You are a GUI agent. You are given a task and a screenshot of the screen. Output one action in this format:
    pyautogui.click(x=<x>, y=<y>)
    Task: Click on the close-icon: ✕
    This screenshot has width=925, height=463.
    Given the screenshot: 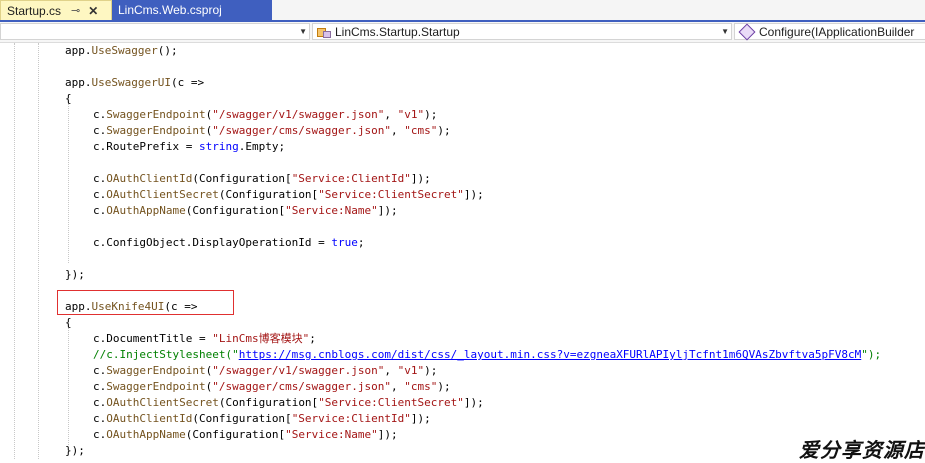 What is the action you would take?
    pyautogui.click(x=93, y=11)
    